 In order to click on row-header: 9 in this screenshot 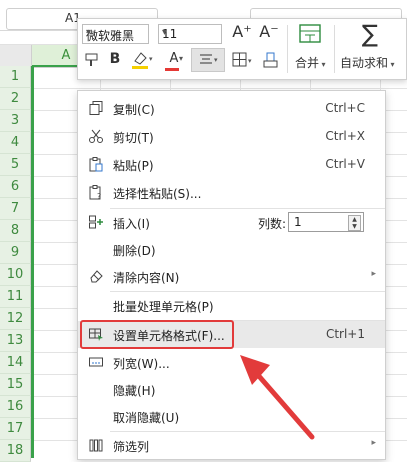, I will do `click(15, 253)`.